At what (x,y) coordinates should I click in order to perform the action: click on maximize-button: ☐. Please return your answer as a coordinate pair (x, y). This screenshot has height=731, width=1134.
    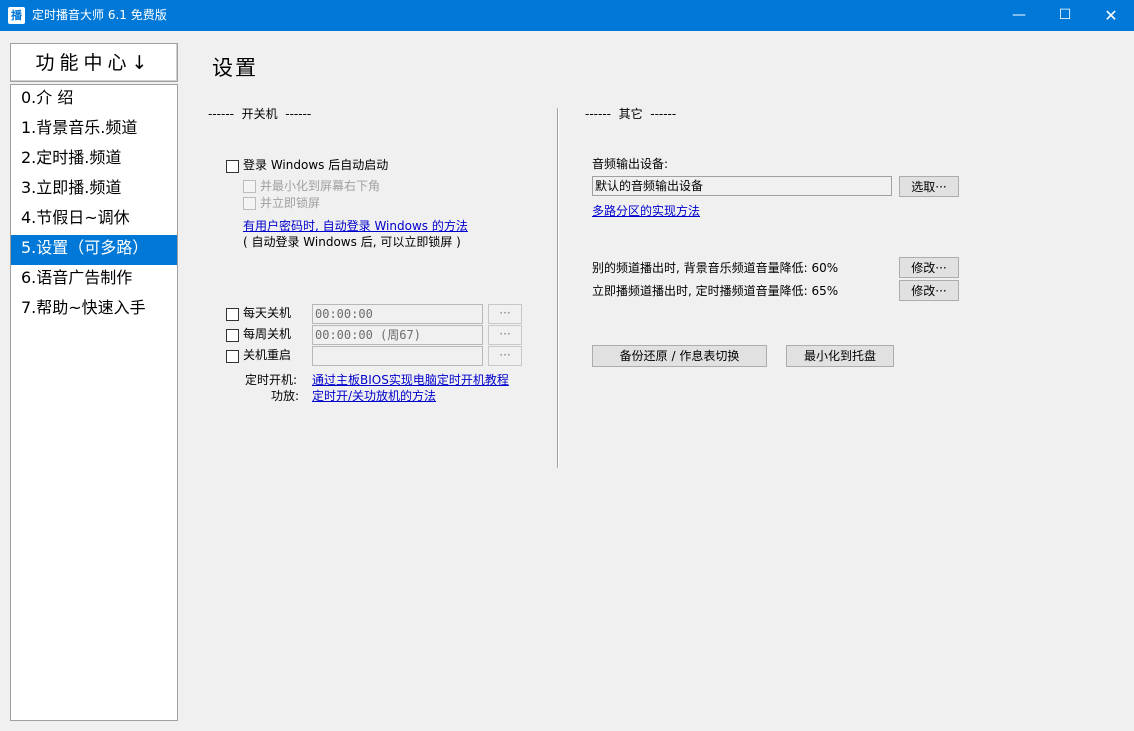
    Looking at the image, I should click on (1065, 15).